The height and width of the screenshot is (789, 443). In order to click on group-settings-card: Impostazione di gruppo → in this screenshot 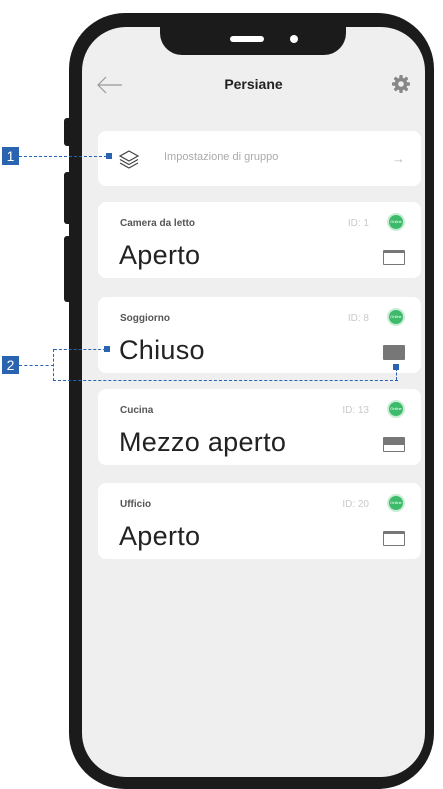, I will do `click(259, 158)`.